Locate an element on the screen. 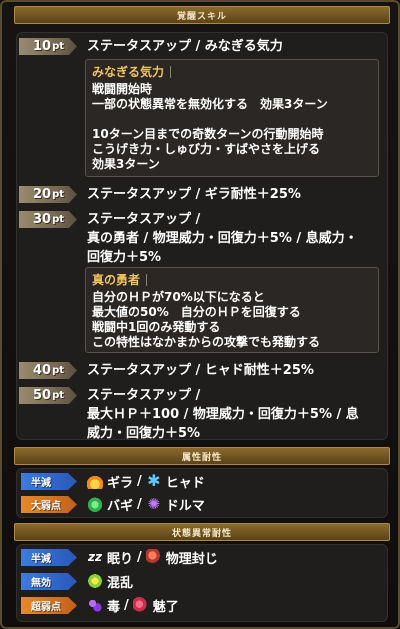 This screenshot has width=400, height=629. status-label: 眠り is located at coordinates (120, 559).